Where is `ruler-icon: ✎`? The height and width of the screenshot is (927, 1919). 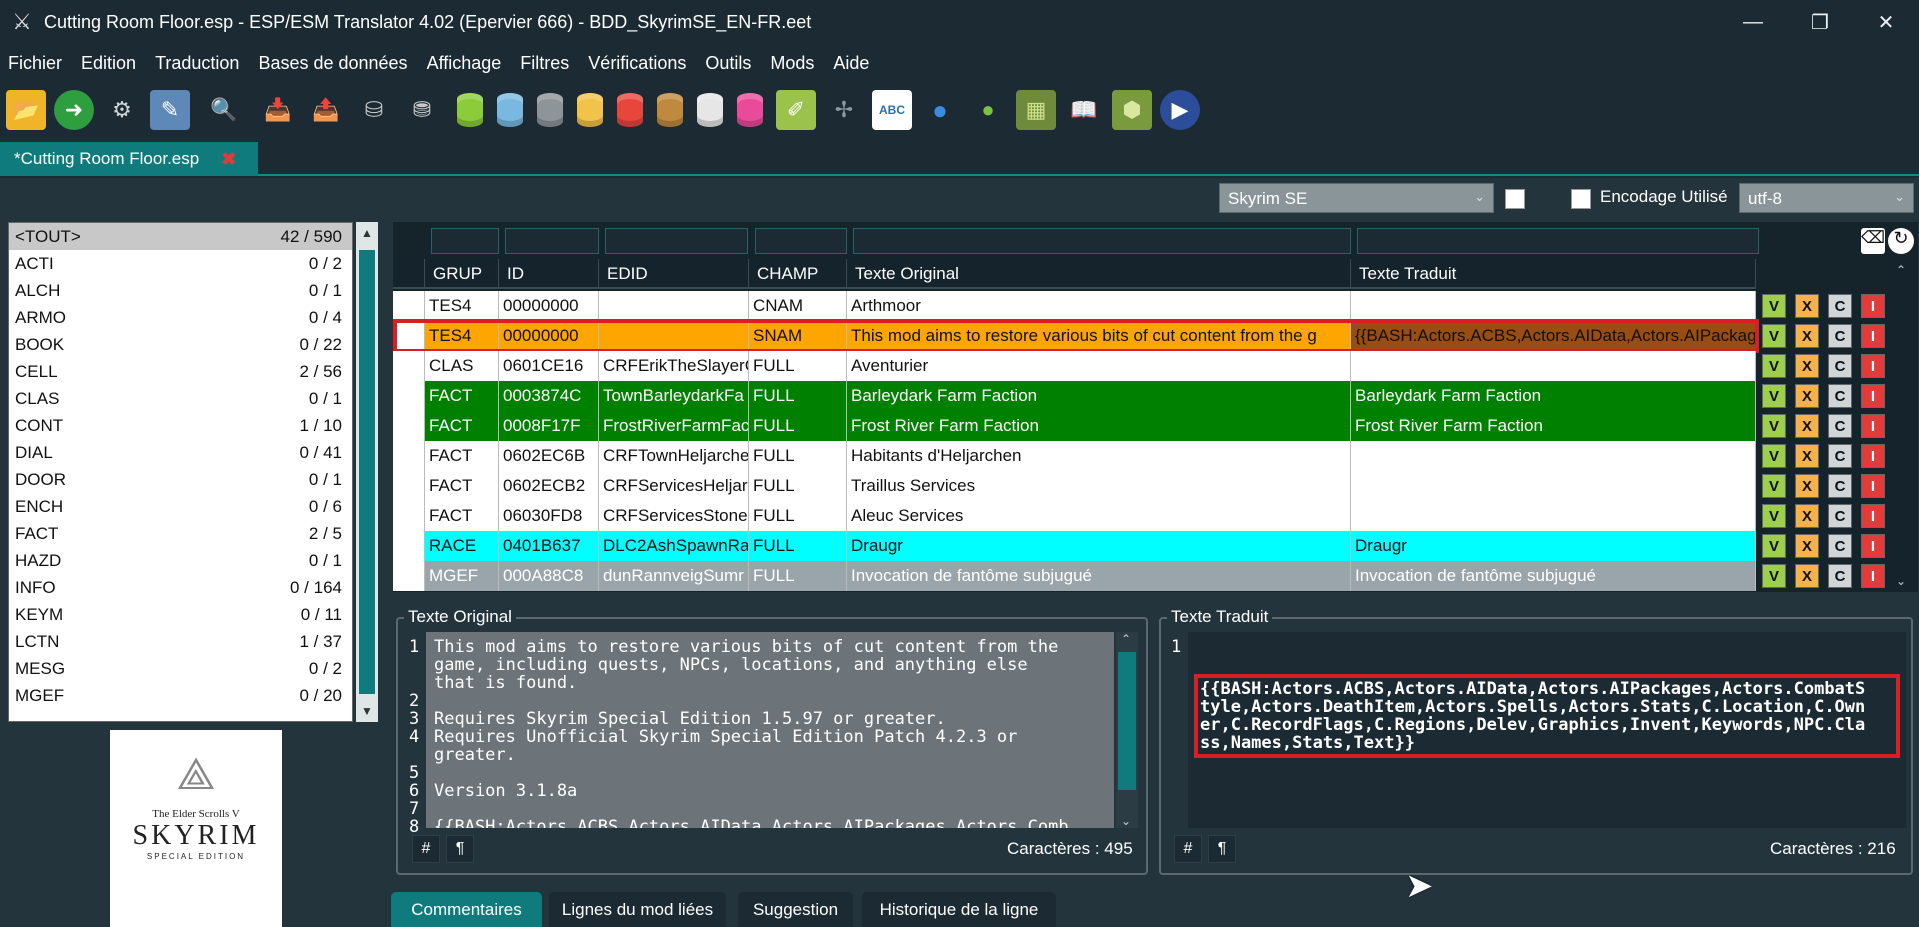
ruler-icon: ✎ is located at coordinates (170, 110).